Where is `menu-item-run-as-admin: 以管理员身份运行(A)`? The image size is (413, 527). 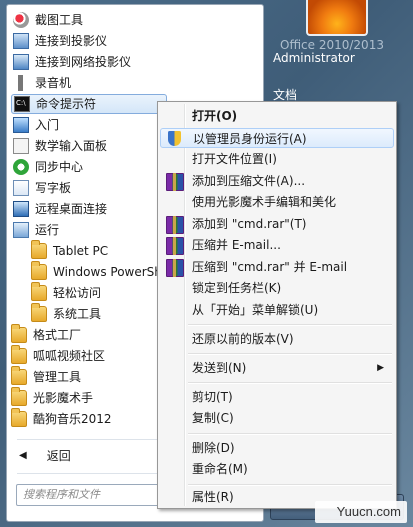 menu-item-run-as-admin: 以管理员身份运行(A) is located at coordinates (277, 138).